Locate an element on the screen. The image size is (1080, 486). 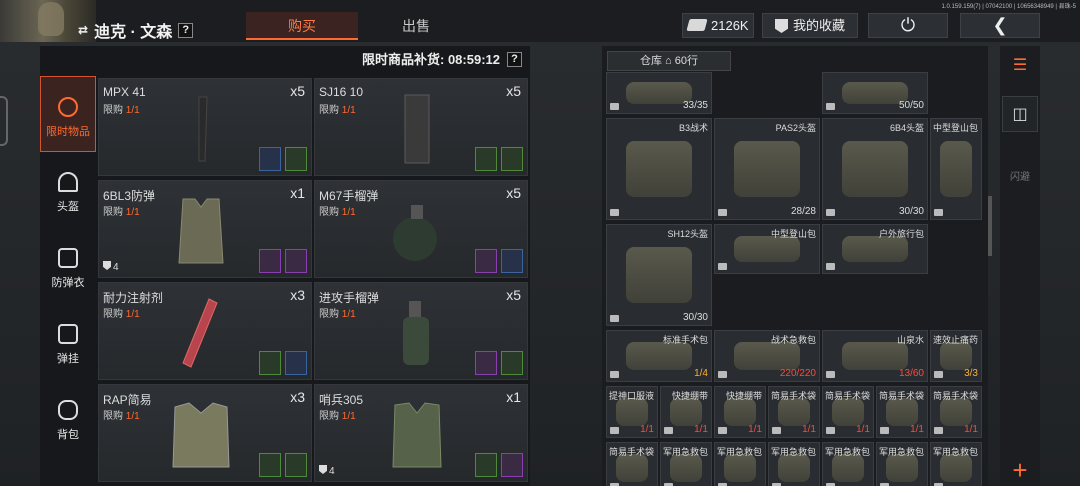
item-durability: 1/1 is located at coordinates (917, 429).